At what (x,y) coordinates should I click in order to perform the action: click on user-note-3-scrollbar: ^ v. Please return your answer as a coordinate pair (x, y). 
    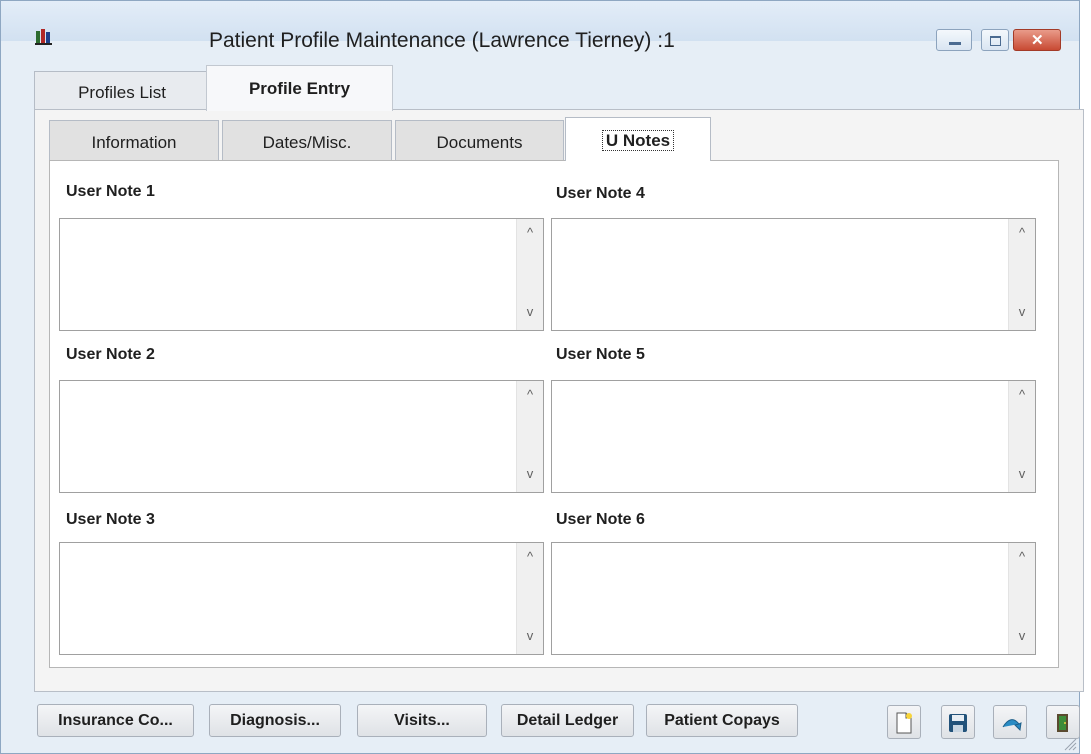
    Looking at the image, I should click on (529, 598).